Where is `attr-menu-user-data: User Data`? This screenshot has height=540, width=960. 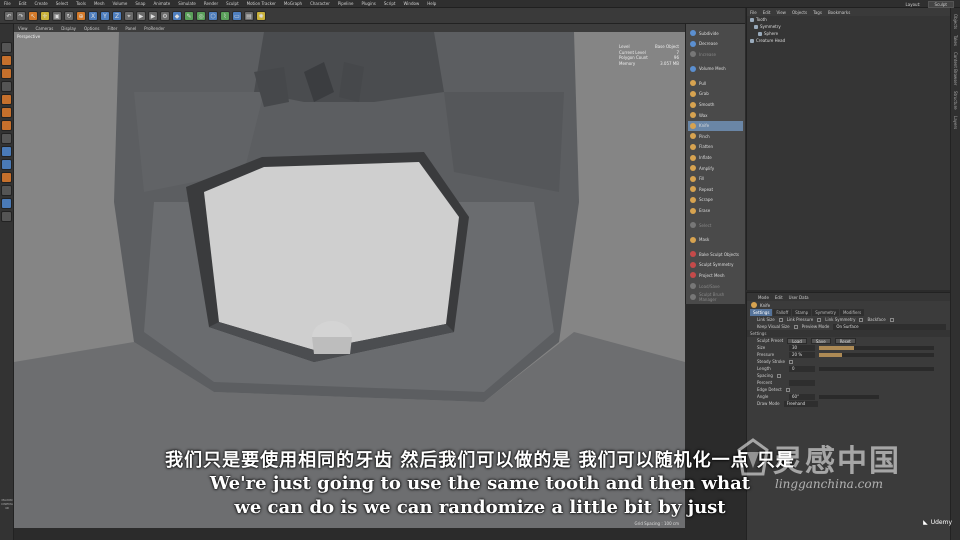 attr-menu-user-data: User Data is located at coordinates (799, 297).